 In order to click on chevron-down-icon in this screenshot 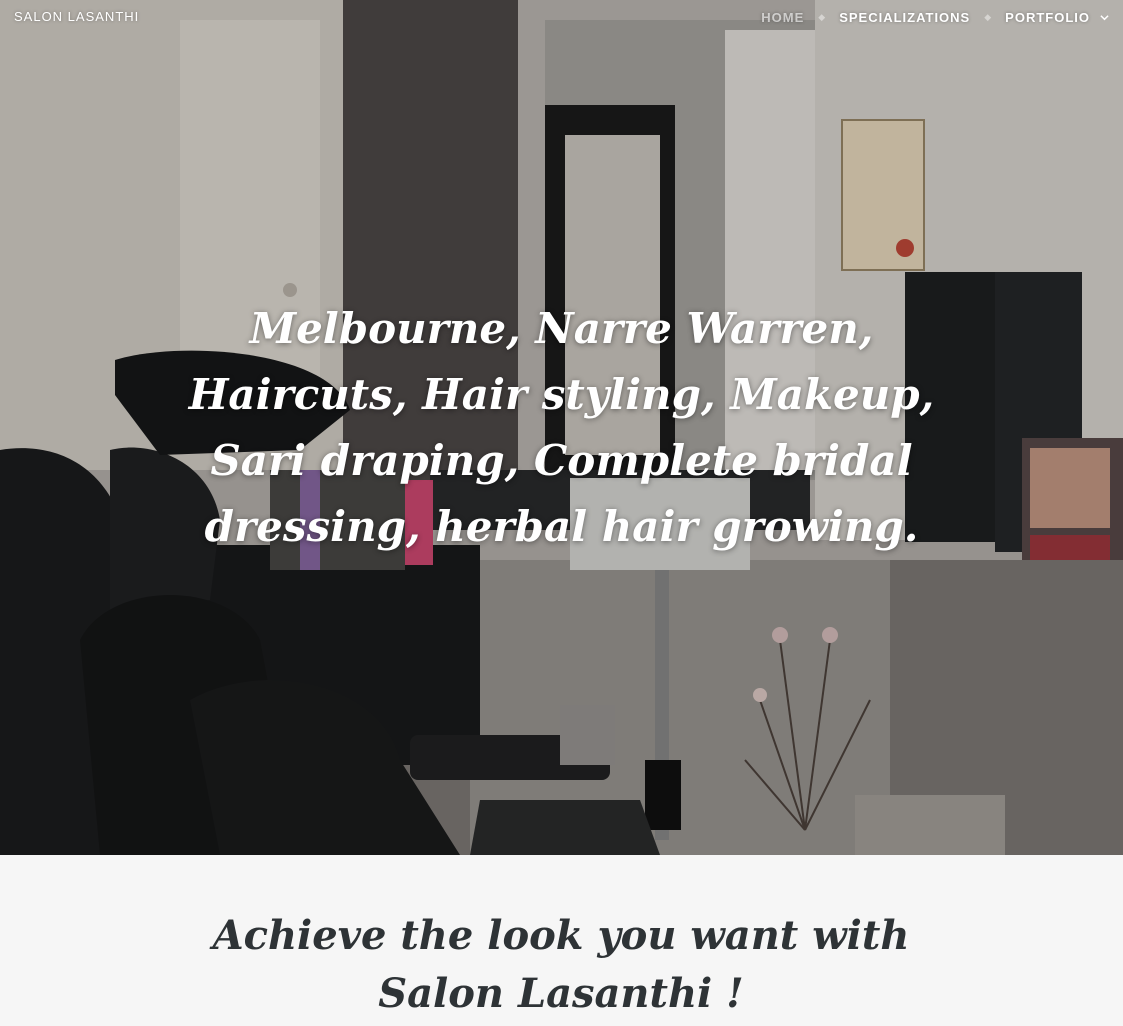, I will do `click(1104, 17)`.